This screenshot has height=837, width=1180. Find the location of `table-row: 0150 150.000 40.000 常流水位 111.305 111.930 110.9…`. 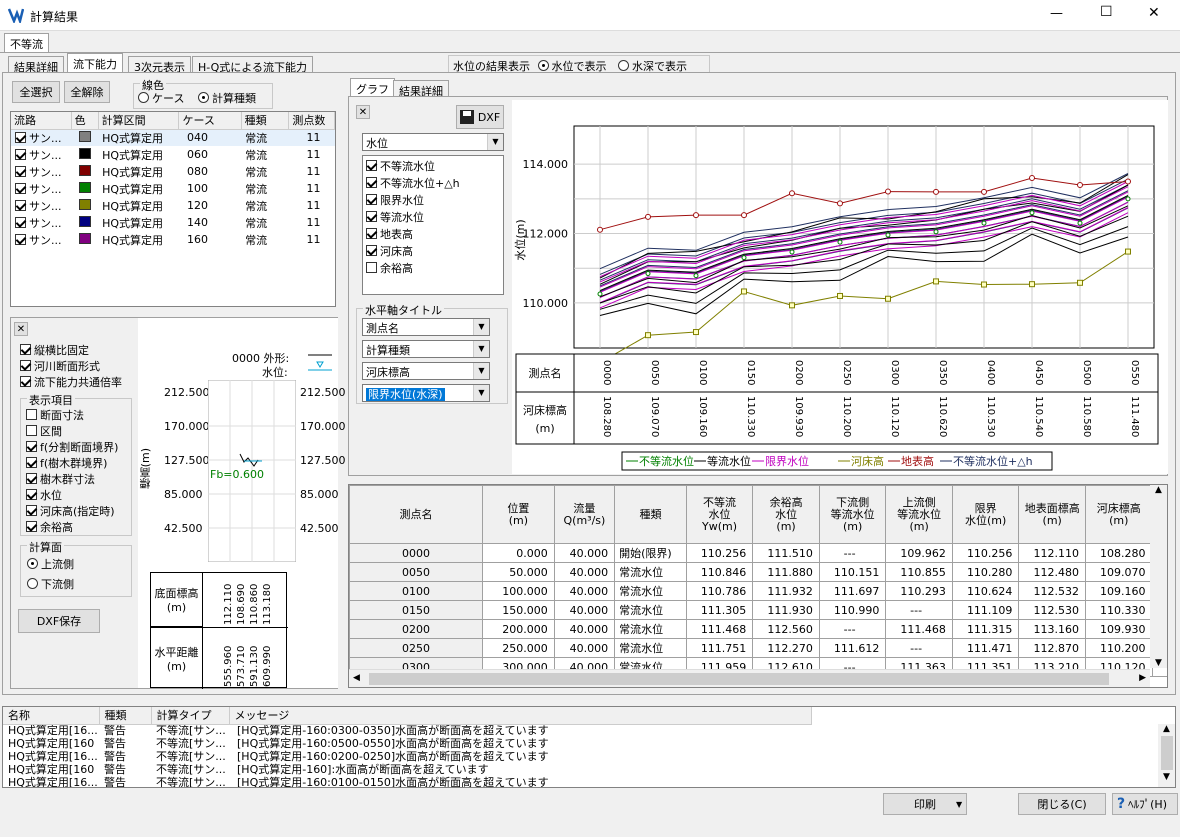

table-row: 0150 150.000 40.000 常流水位 111.305 111.930 110.9… is located at coordinates (758, 610).